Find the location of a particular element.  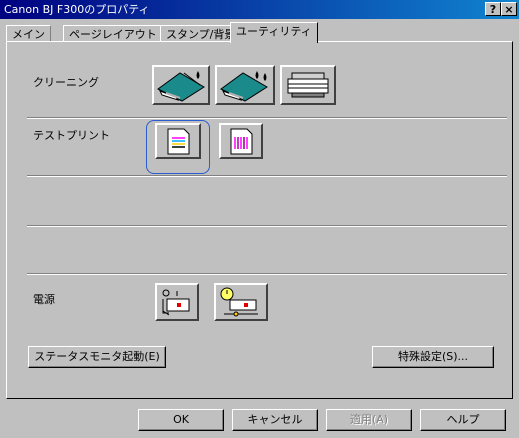

window-title: Canon BJ F300のプロパティ is located at coordinates (77, 9).